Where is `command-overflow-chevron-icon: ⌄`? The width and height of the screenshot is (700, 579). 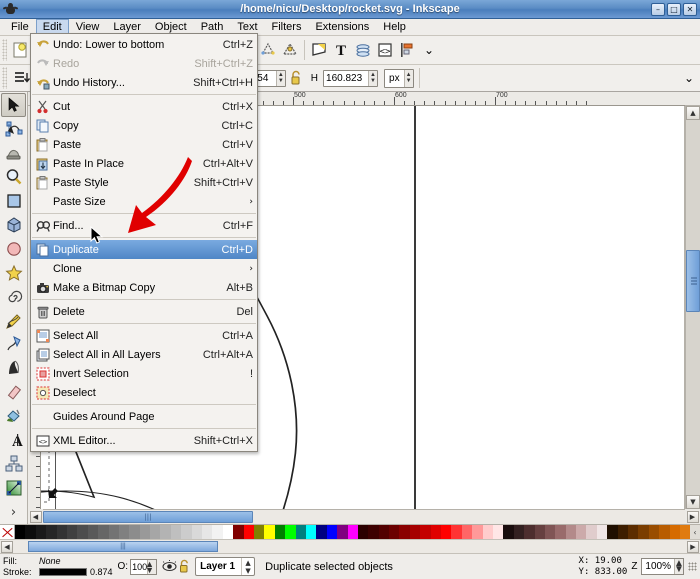 command-overflow-chevron-icon: ⌄ is located at coordinates (429, 50).